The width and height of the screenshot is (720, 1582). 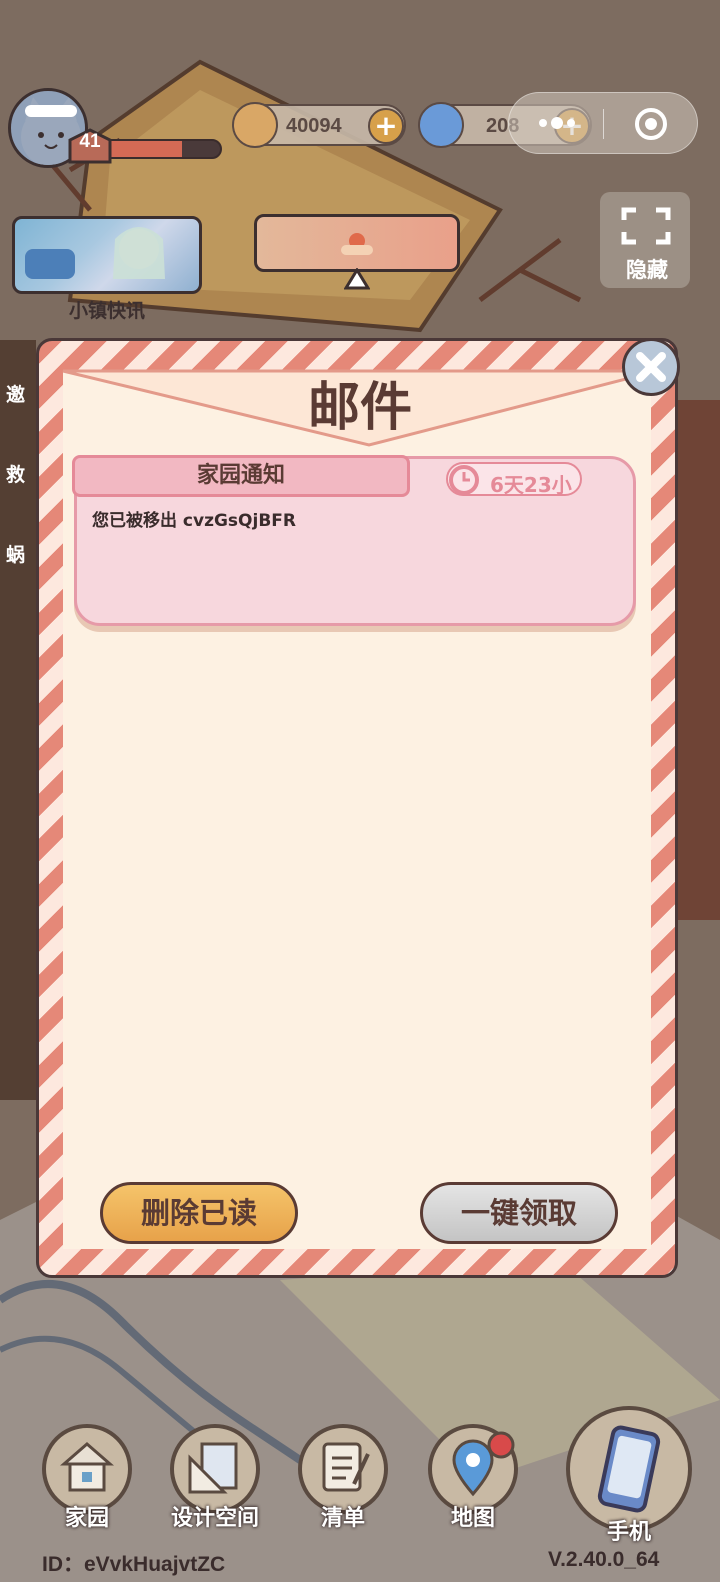 What do you see at coordinates (604, 1559) in the screenshot?
I see `app-version: V.2.40.0_64` at bounding box center [604, 1559].